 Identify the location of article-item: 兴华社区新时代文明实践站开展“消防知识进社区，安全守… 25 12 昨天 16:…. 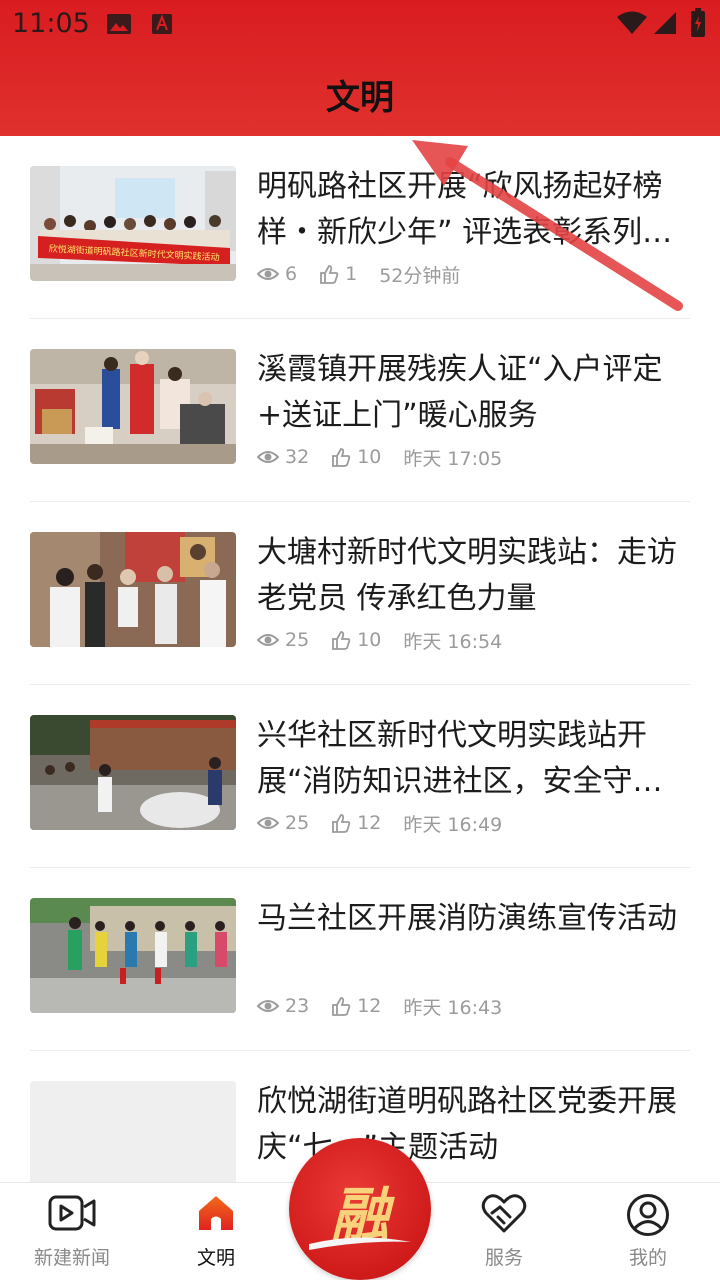
(360, 776).